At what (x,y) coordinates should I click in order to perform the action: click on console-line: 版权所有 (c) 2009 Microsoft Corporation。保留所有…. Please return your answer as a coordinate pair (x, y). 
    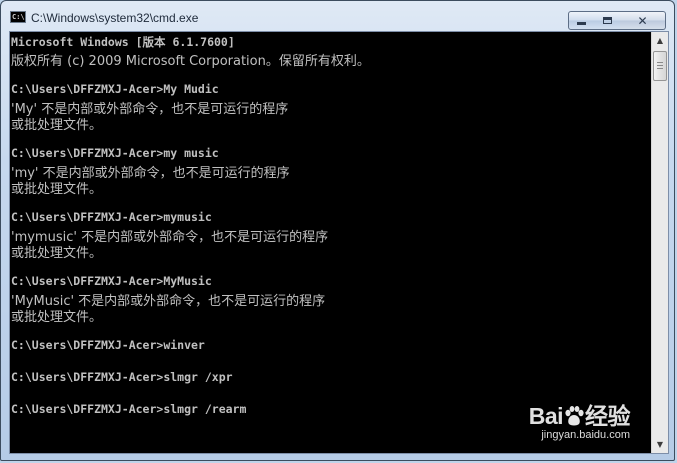
    Looking at the image, I should click on (190, 61).